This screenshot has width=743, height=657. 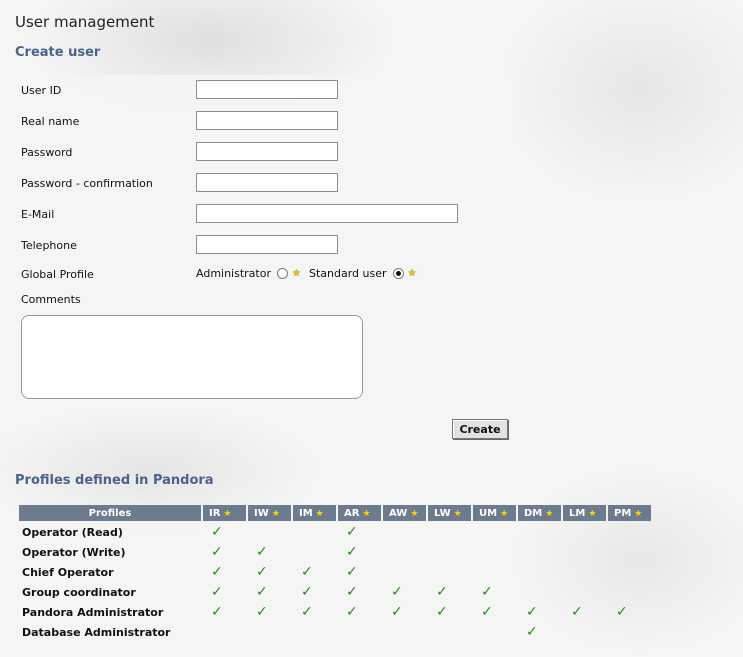 What do you see at coordinates (494, 513) in the screenshot?
I see `perm-header-um: UM ★` at bounding box center [494, 513].